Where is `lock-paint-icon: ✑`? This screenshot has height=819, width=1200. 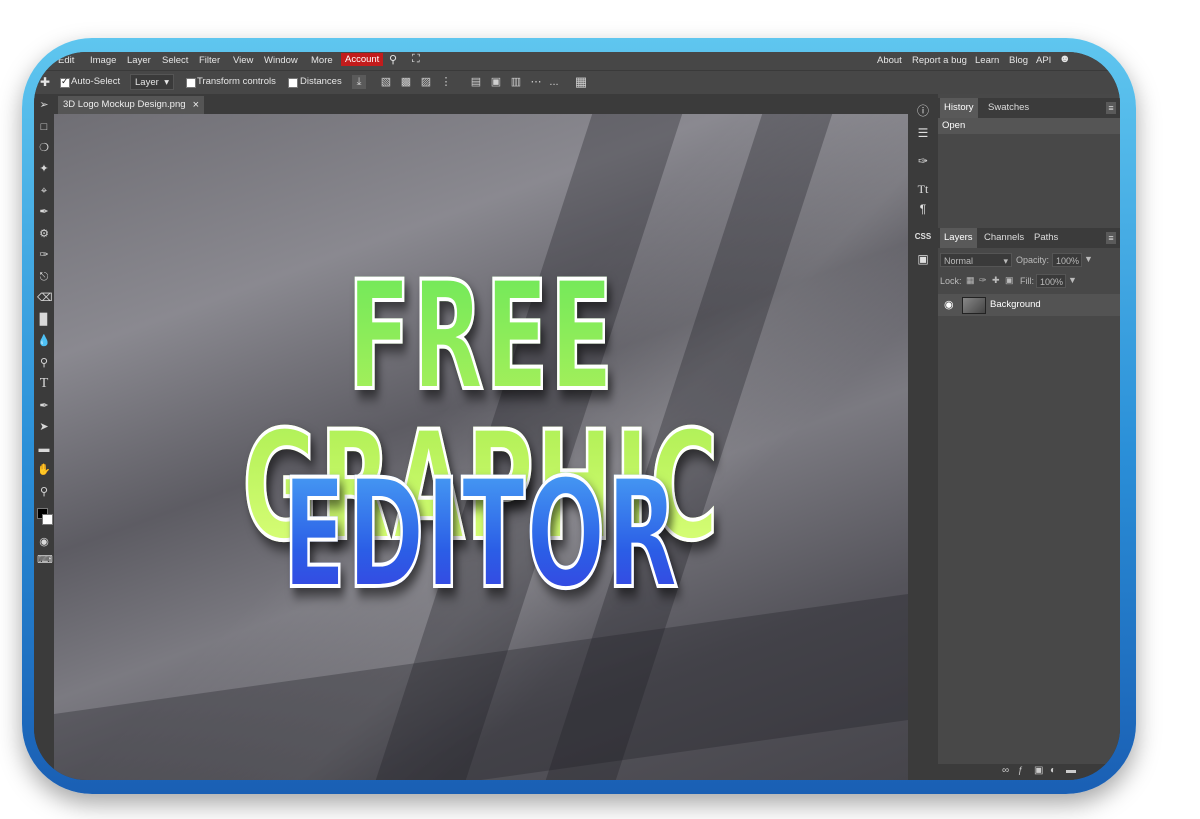
lock-paint-icon: ✑ is located at coordinates (983, 280).